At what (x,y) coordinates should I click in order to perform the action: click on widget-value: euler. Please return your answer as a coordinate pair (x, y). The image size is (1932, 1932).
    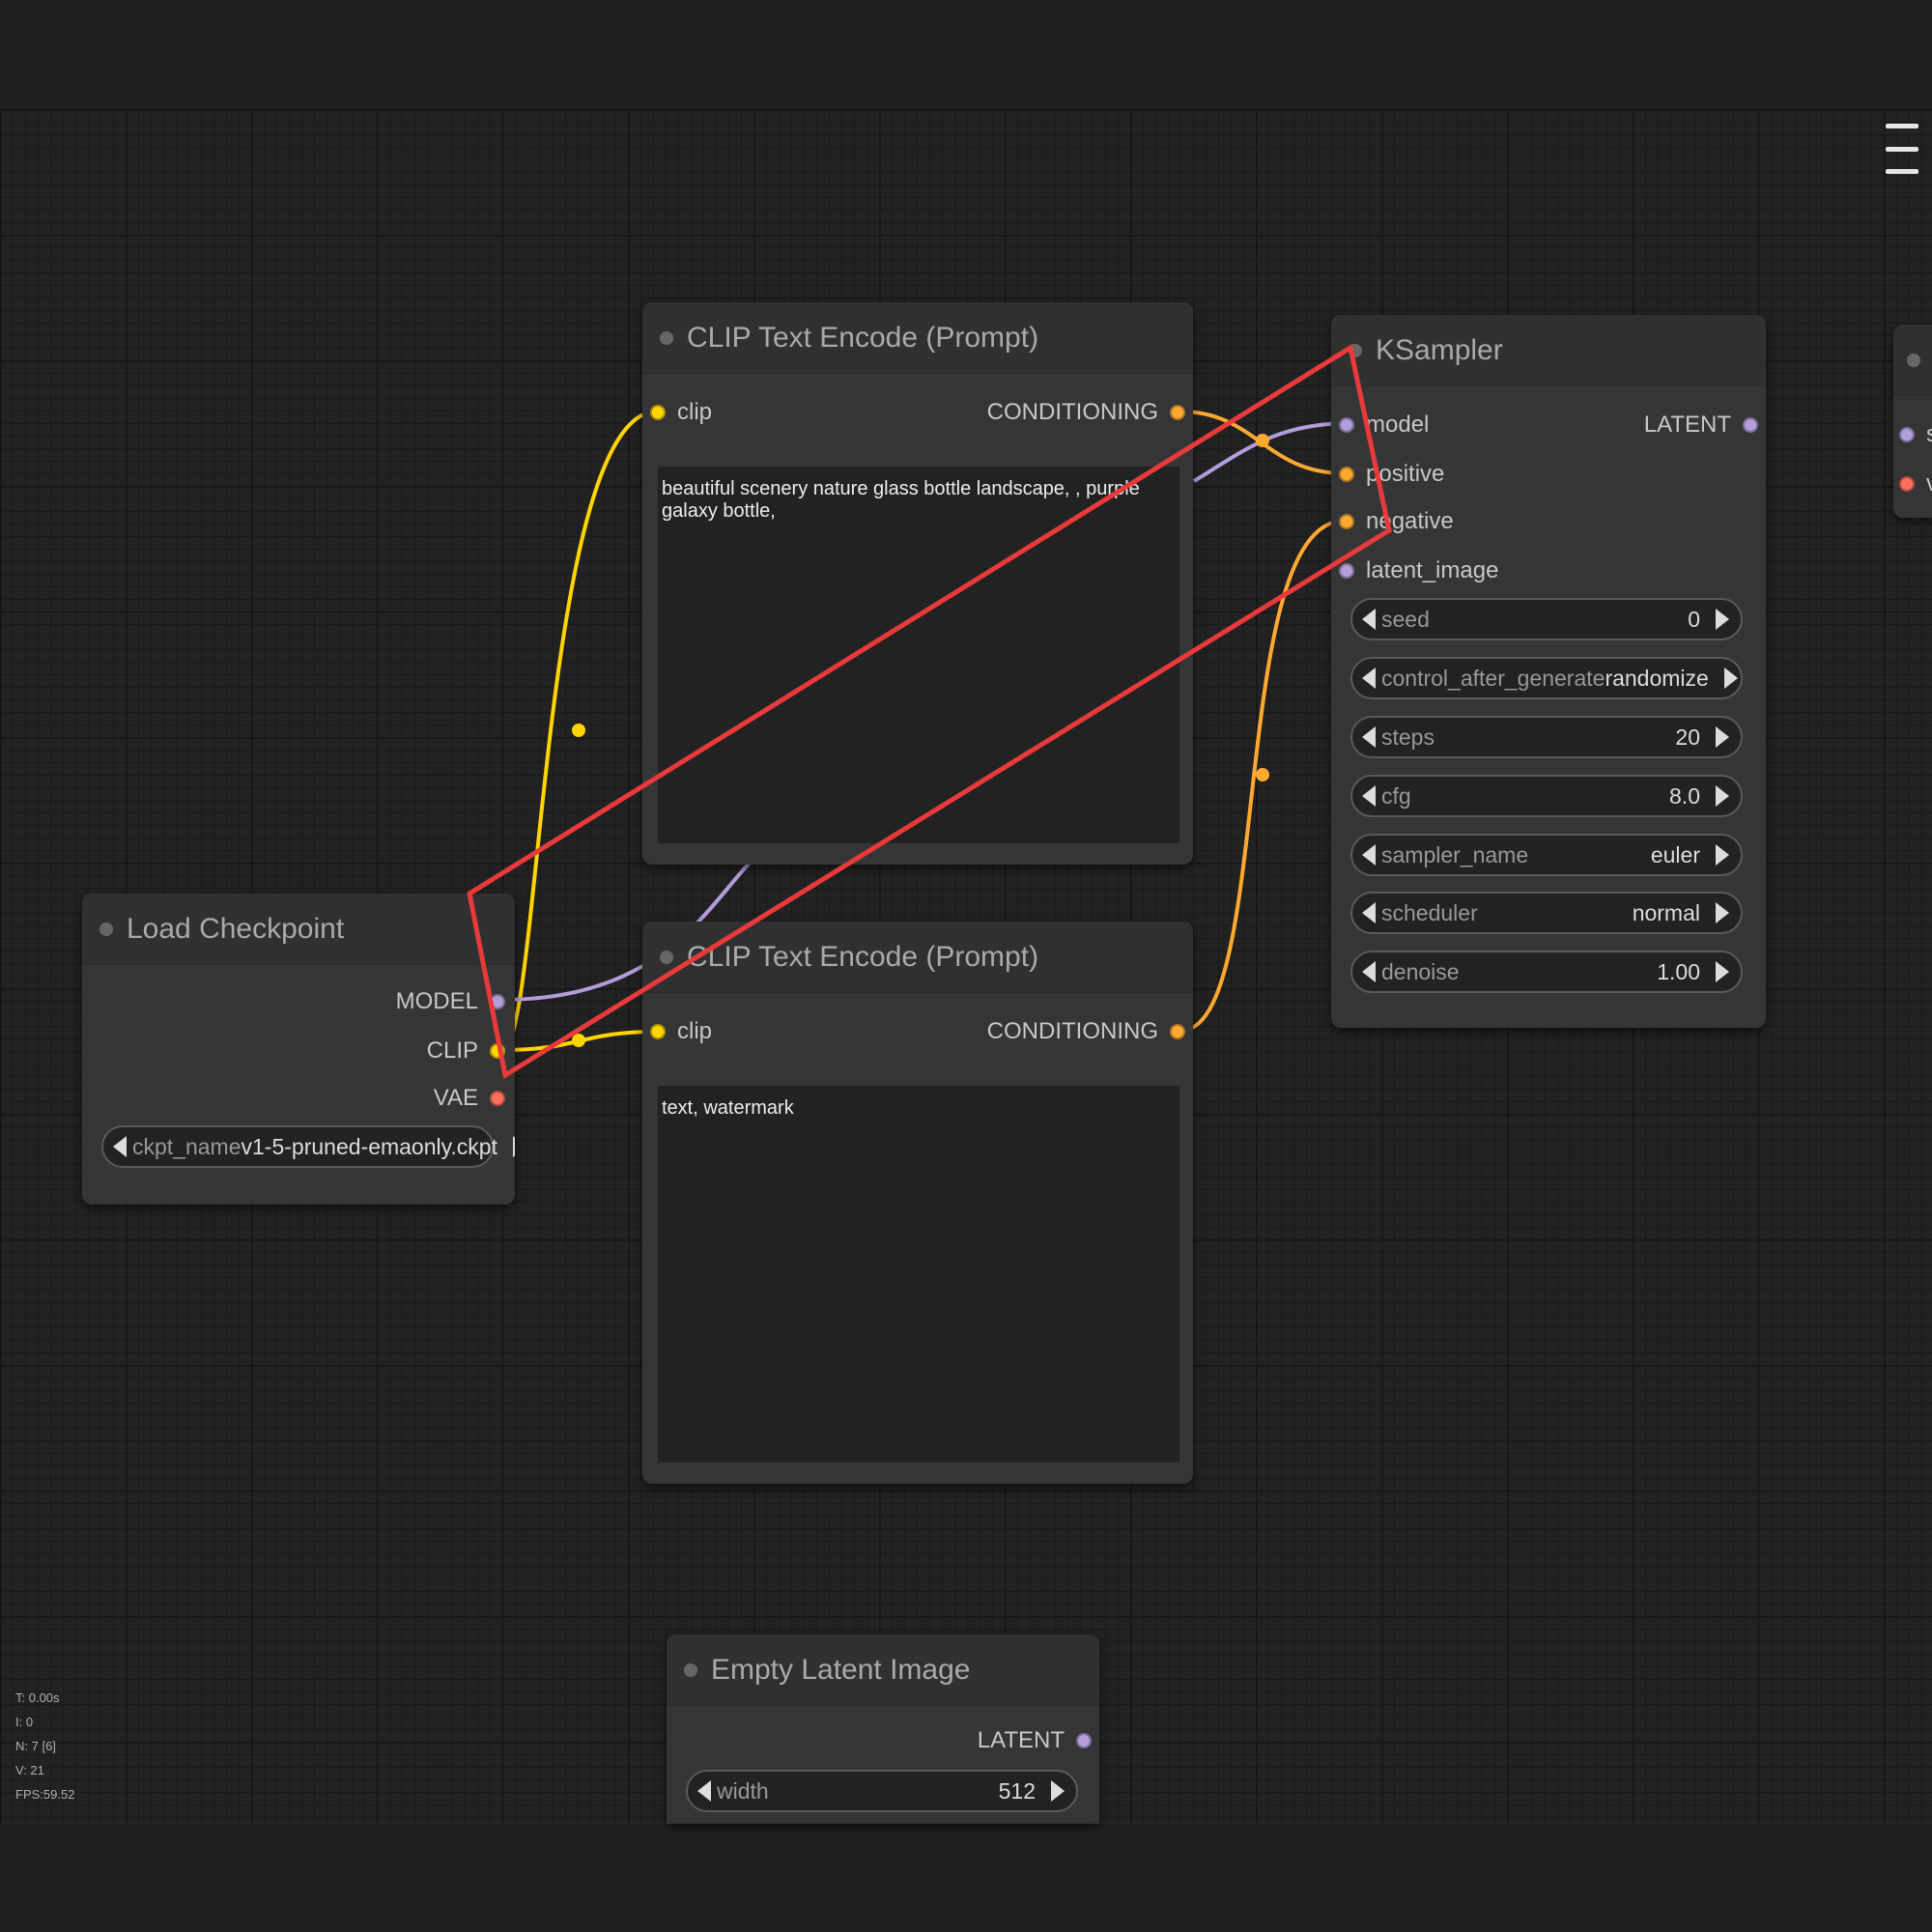
    Looking at the image, I should click on (1675, 854).